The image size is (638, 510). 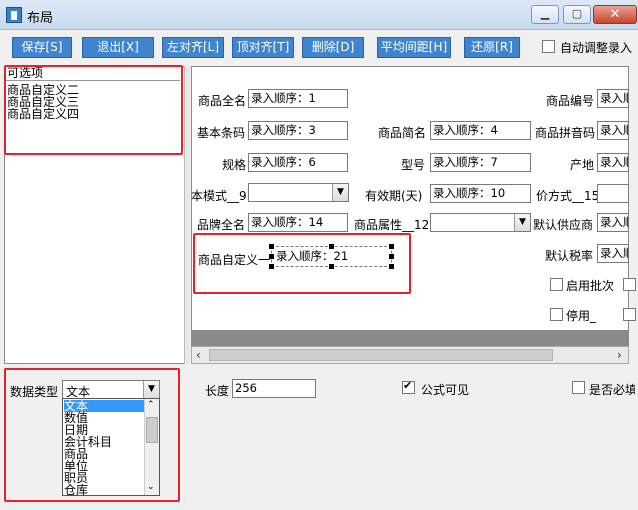 I want to click on field-label: 商品拼音码, so click(x=565, y=133).